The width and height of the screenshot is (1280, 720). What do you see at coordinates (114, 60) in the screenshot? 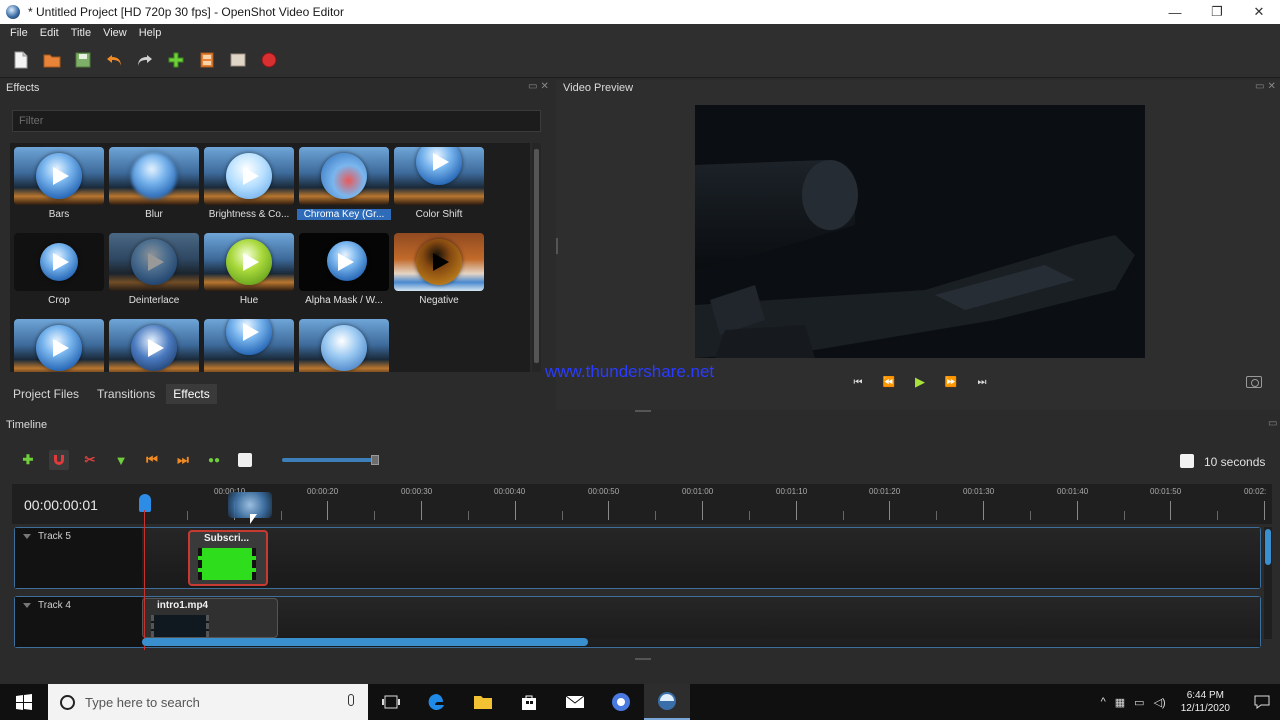
I see `undo-button` at bounding box center [114, 60].